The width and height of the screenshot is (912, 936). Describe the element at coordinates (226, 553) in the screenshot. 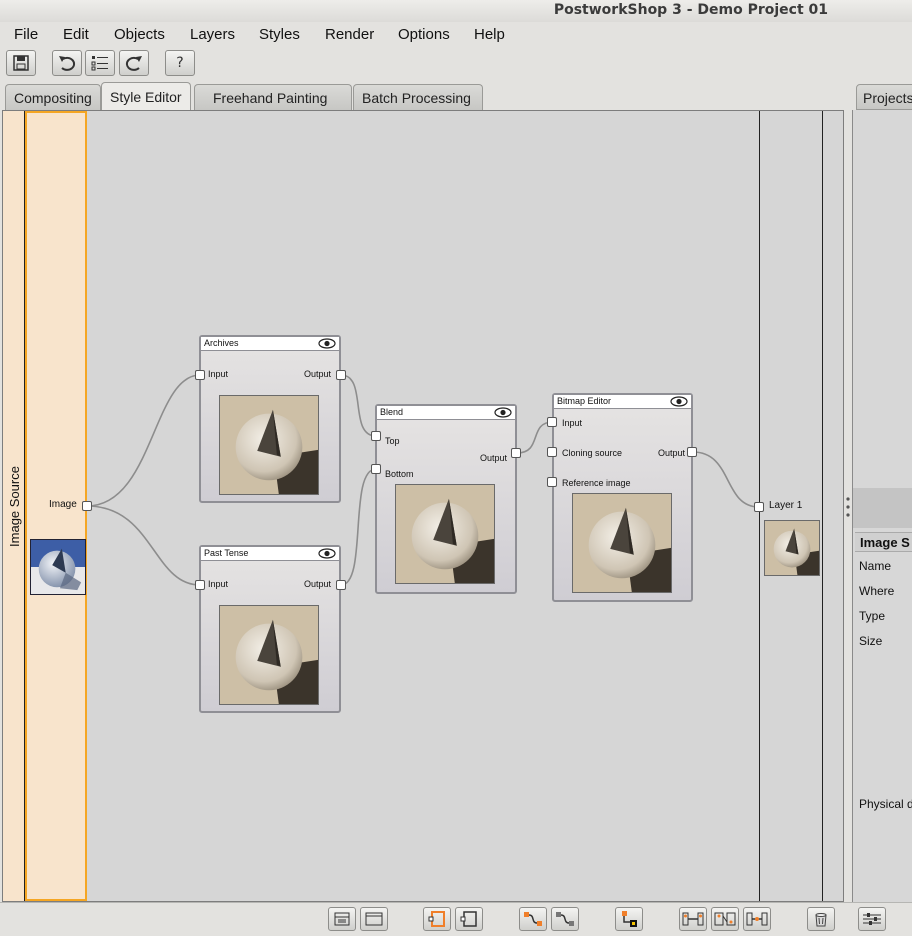

I see `node-past-tense-title: Past Tense` at that location.